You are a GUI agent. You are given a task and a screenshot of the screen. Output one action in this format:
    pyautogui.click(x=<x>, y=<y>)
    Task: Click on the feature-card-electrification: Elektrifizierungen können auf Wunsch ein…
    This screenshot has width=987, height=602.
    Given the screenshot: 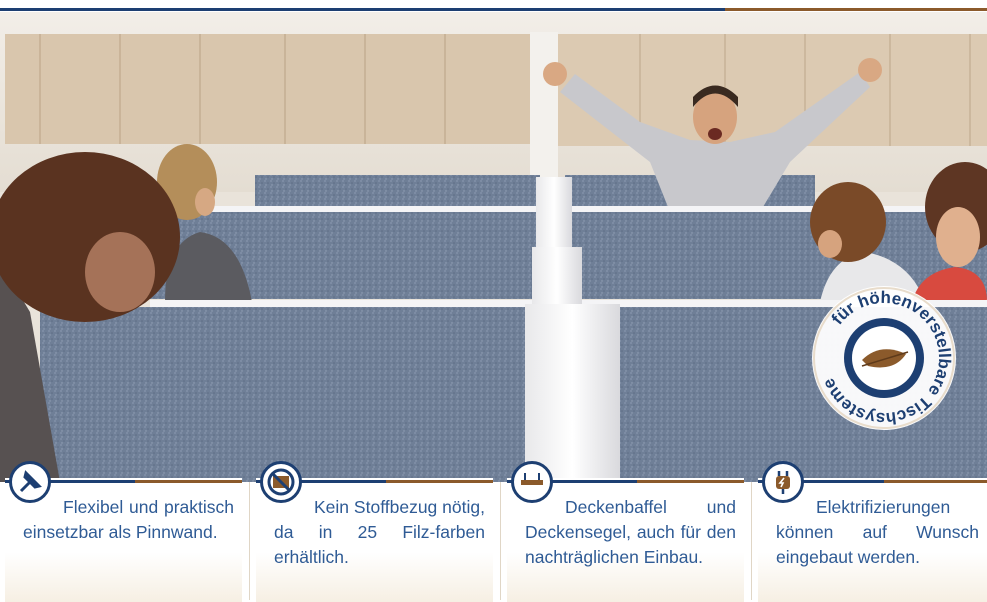 What is the action you would take?
    pyautogui.click(x=872, y=531)
    